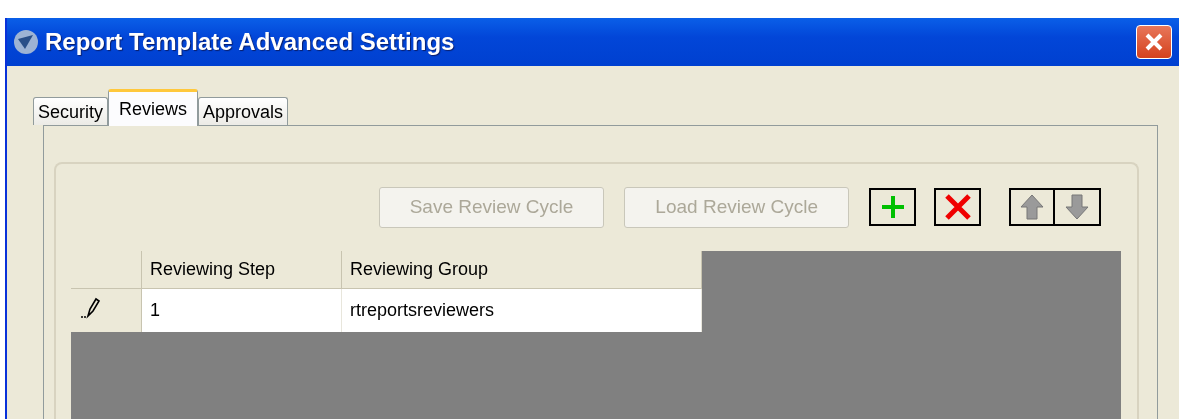 Image resolution: width=1179 pixels, height=419 pixels. What do you see at coordinates (153, 107) in the screenshot?
I see `tab: Reviews` at bounding box center [153, 107].